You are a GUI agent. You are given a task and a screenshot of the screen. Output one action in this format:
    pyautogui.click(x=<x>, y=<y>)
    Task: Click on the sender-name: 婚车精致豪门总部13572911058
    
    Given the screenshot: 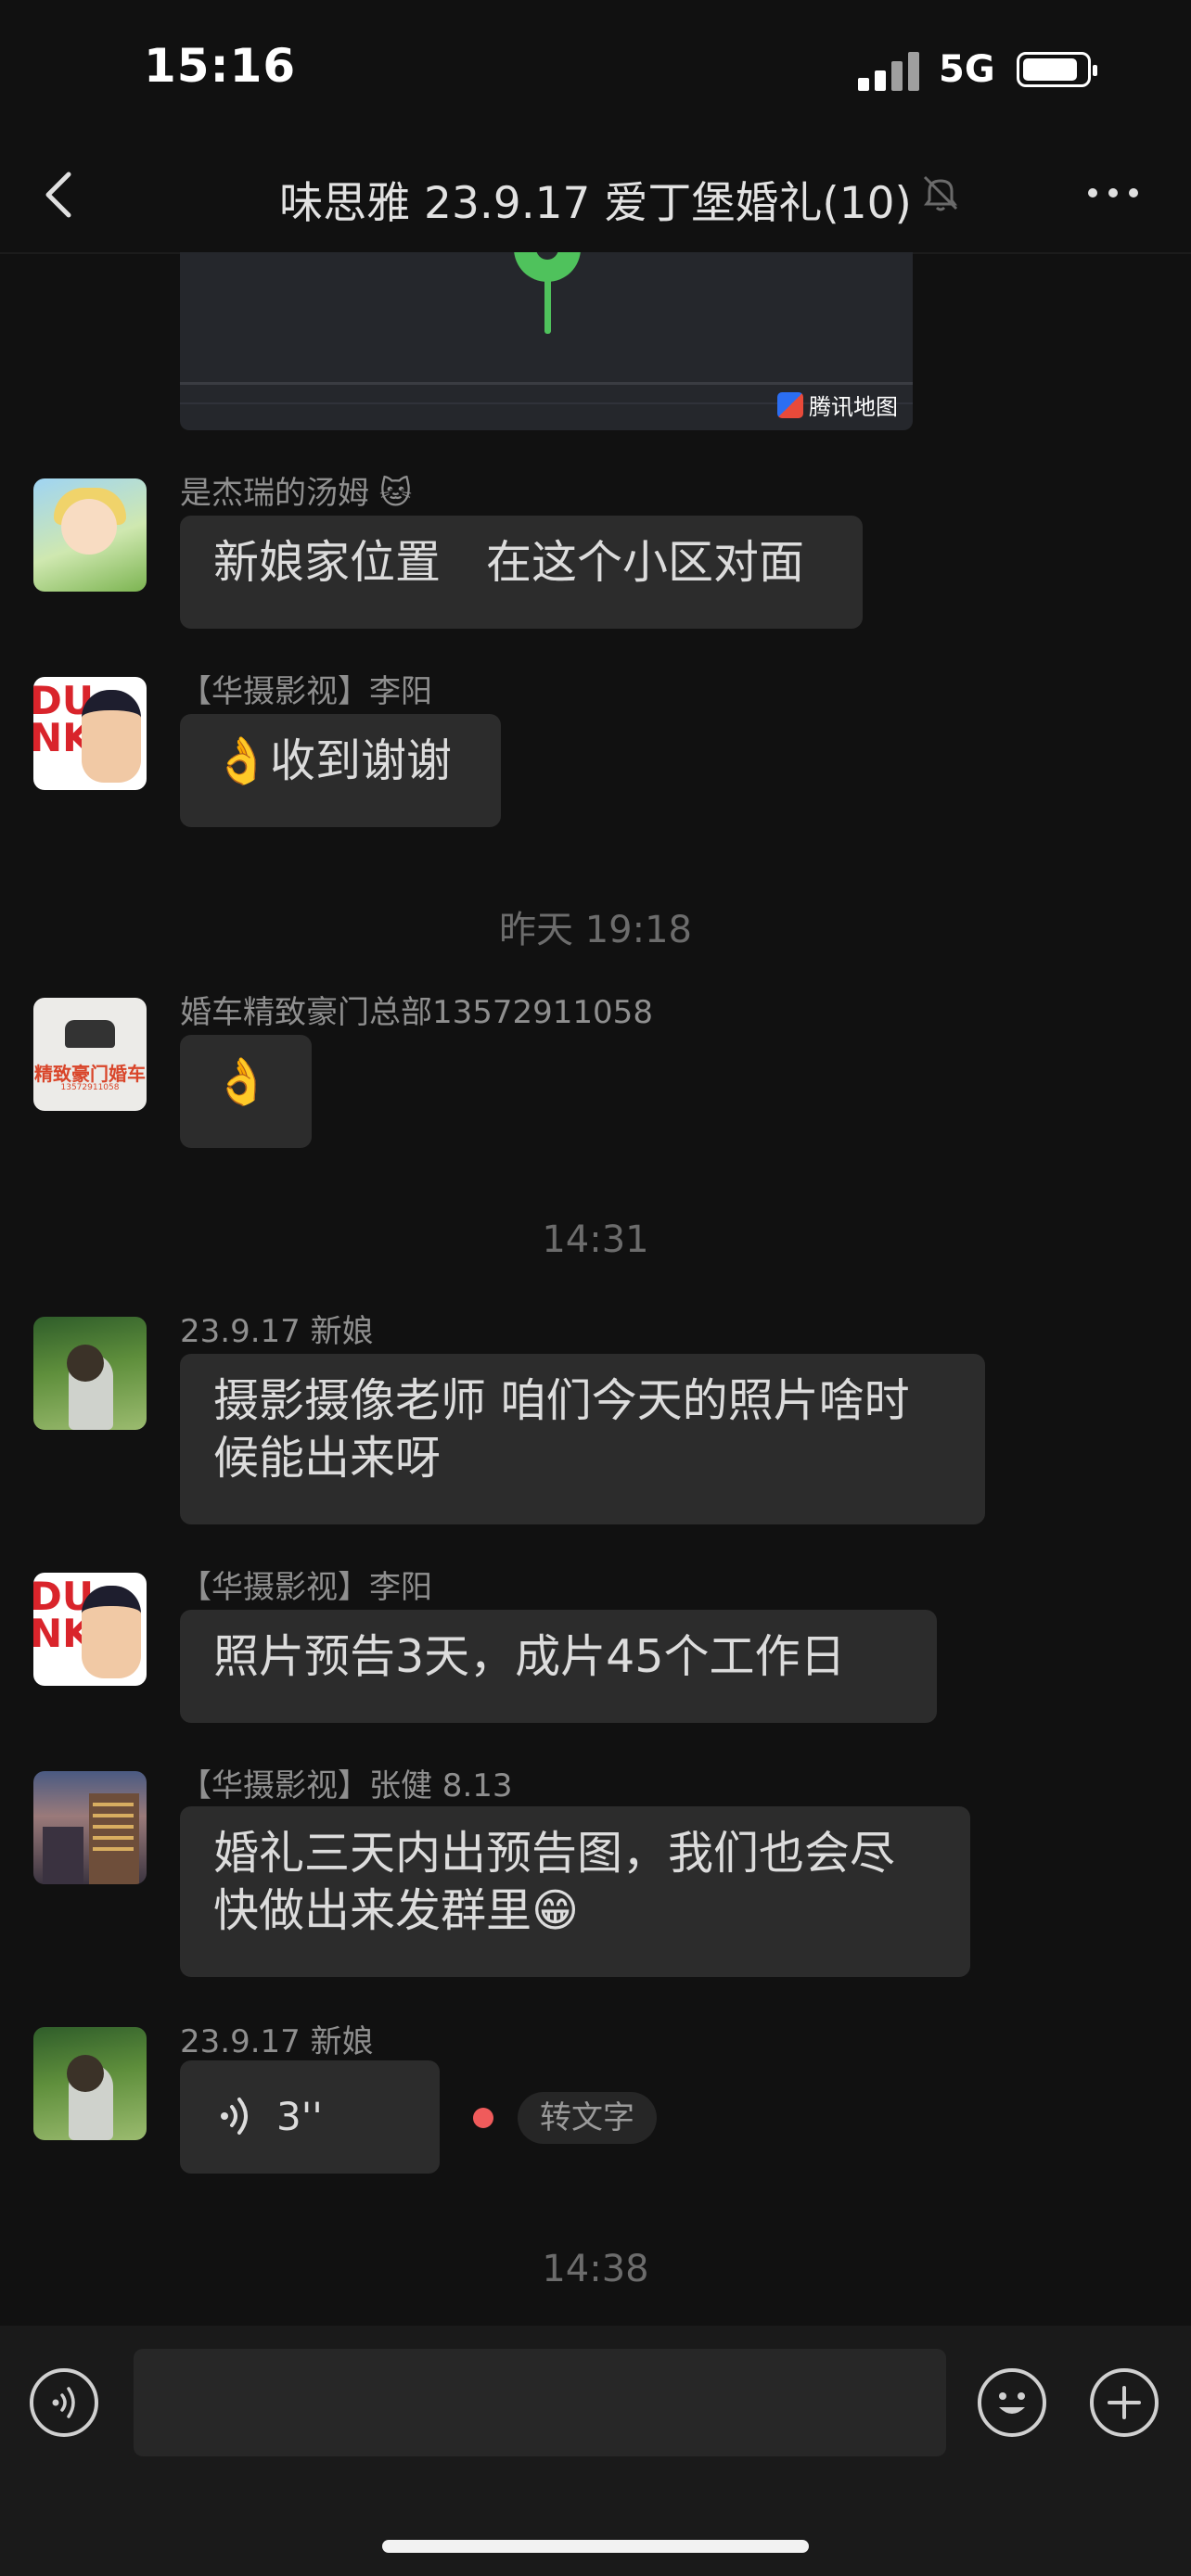 What is the action you would take?
    pyautogui.click(x=416, y=1012)
    